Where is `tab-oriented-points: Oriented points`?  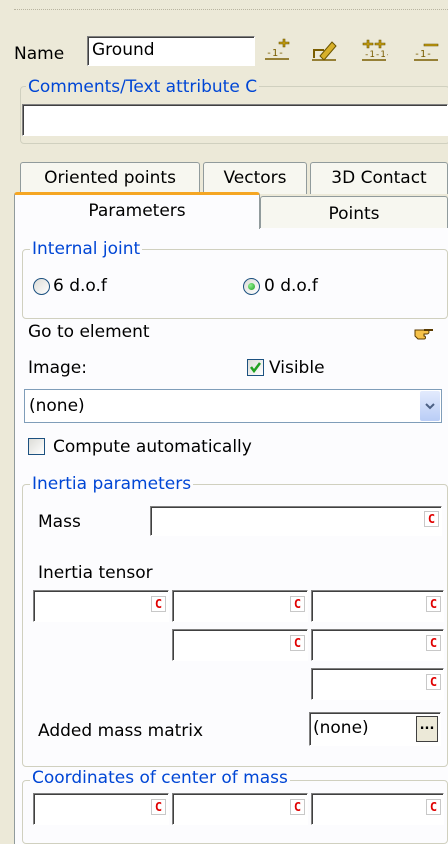
tab-oriented-points: Oriented points is located at coordinates (110, 178).